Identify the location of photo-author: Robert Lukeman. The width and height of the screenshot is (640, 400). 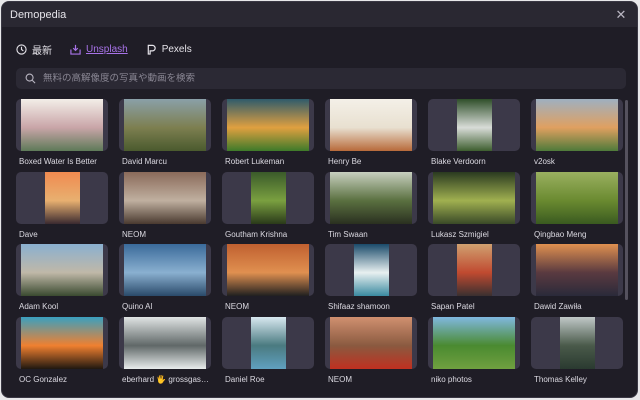
(255, 161).